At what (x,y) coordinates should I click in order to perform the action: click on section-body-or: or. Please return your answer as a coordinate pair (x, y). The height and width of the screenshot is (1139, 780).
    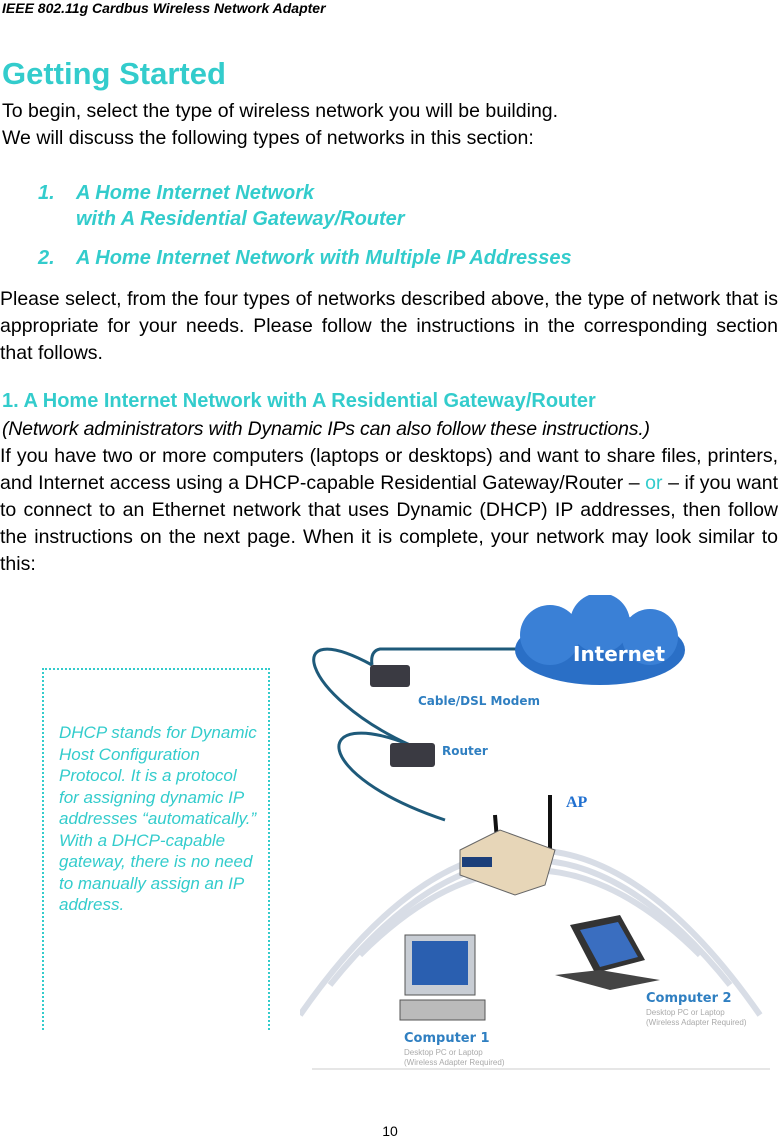
    Looking at the image, I should click on (654, 483).